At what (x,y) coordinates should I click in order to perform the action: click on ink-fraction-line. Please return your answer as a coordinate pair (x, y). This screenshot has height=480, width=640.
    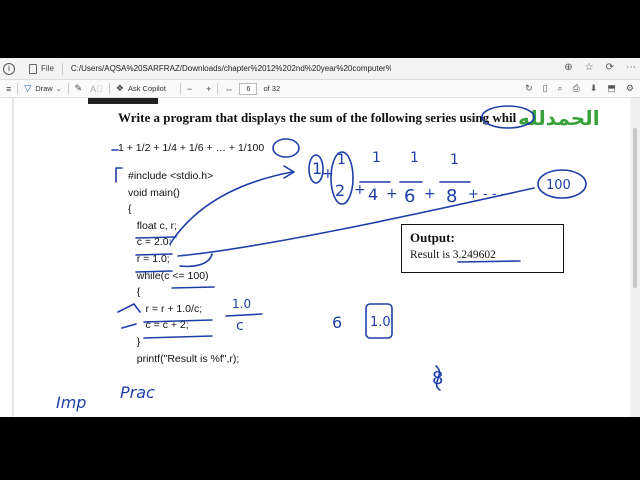
    Looking at the image, I should click on (244, 315).